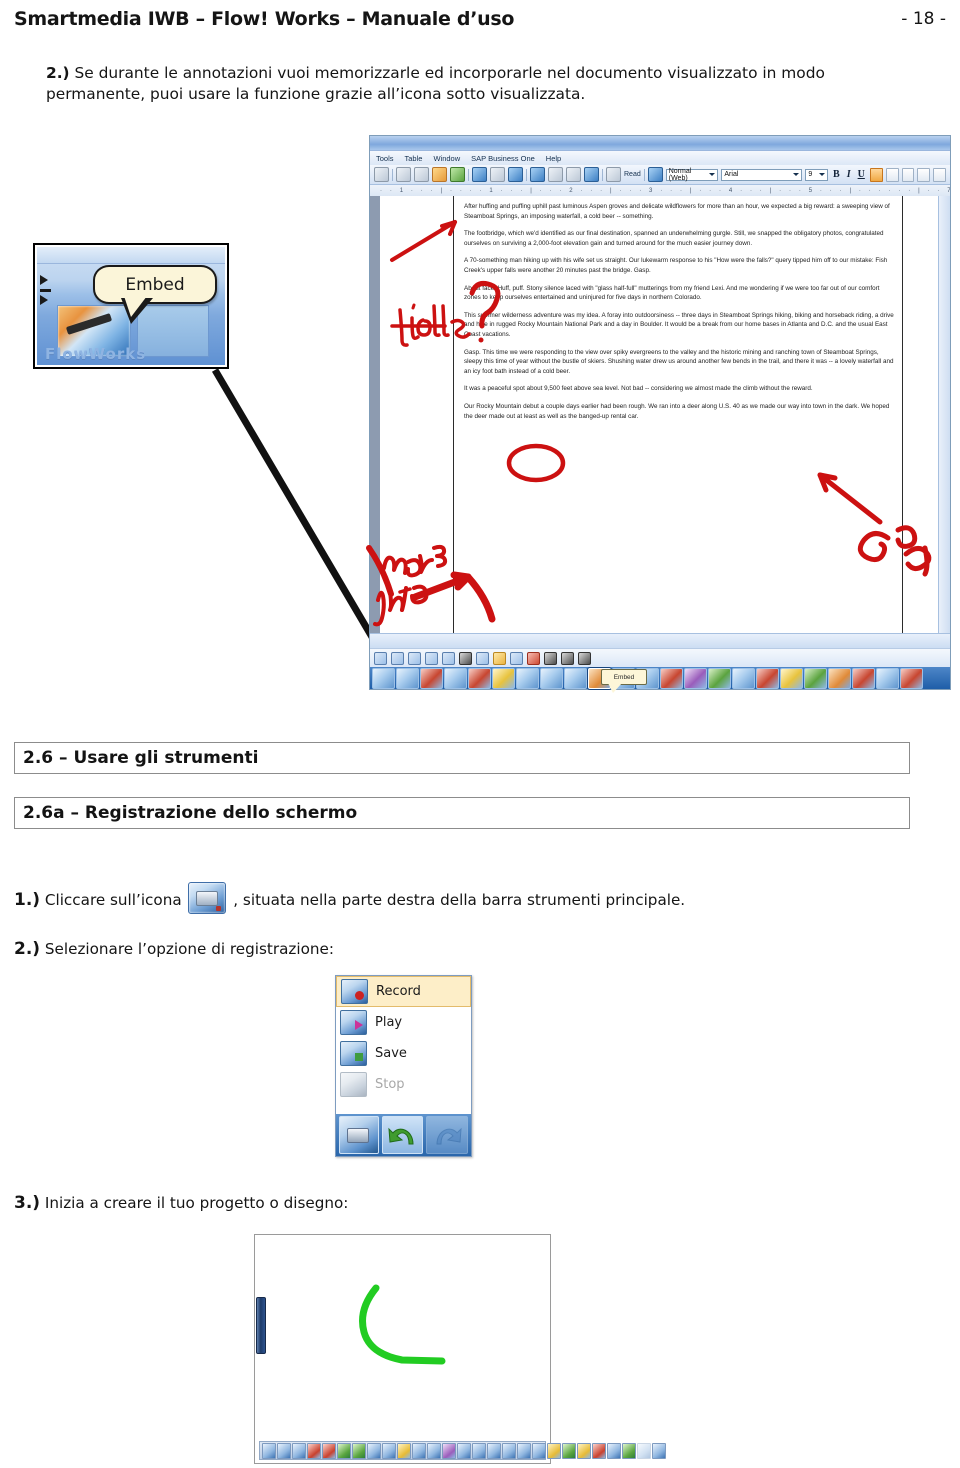 Image resolution: width=960 pixels, height=1468 pixels. I want to click on standard-toolbar: Read Normal (Web) Arial 9 B I U, so click(660, 175).